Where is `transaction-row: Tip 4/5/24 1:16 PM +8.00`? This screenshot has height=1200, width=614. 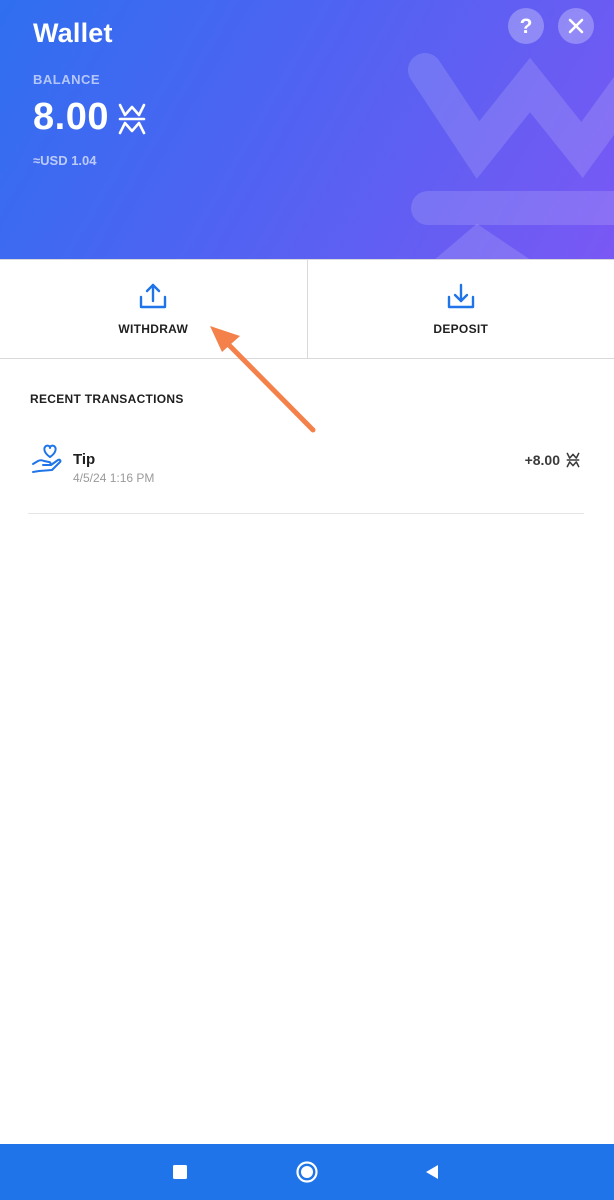
transaction-row: Tip 4/5/24 1:16 PM +8.00 is located at coordinates (306, 477).